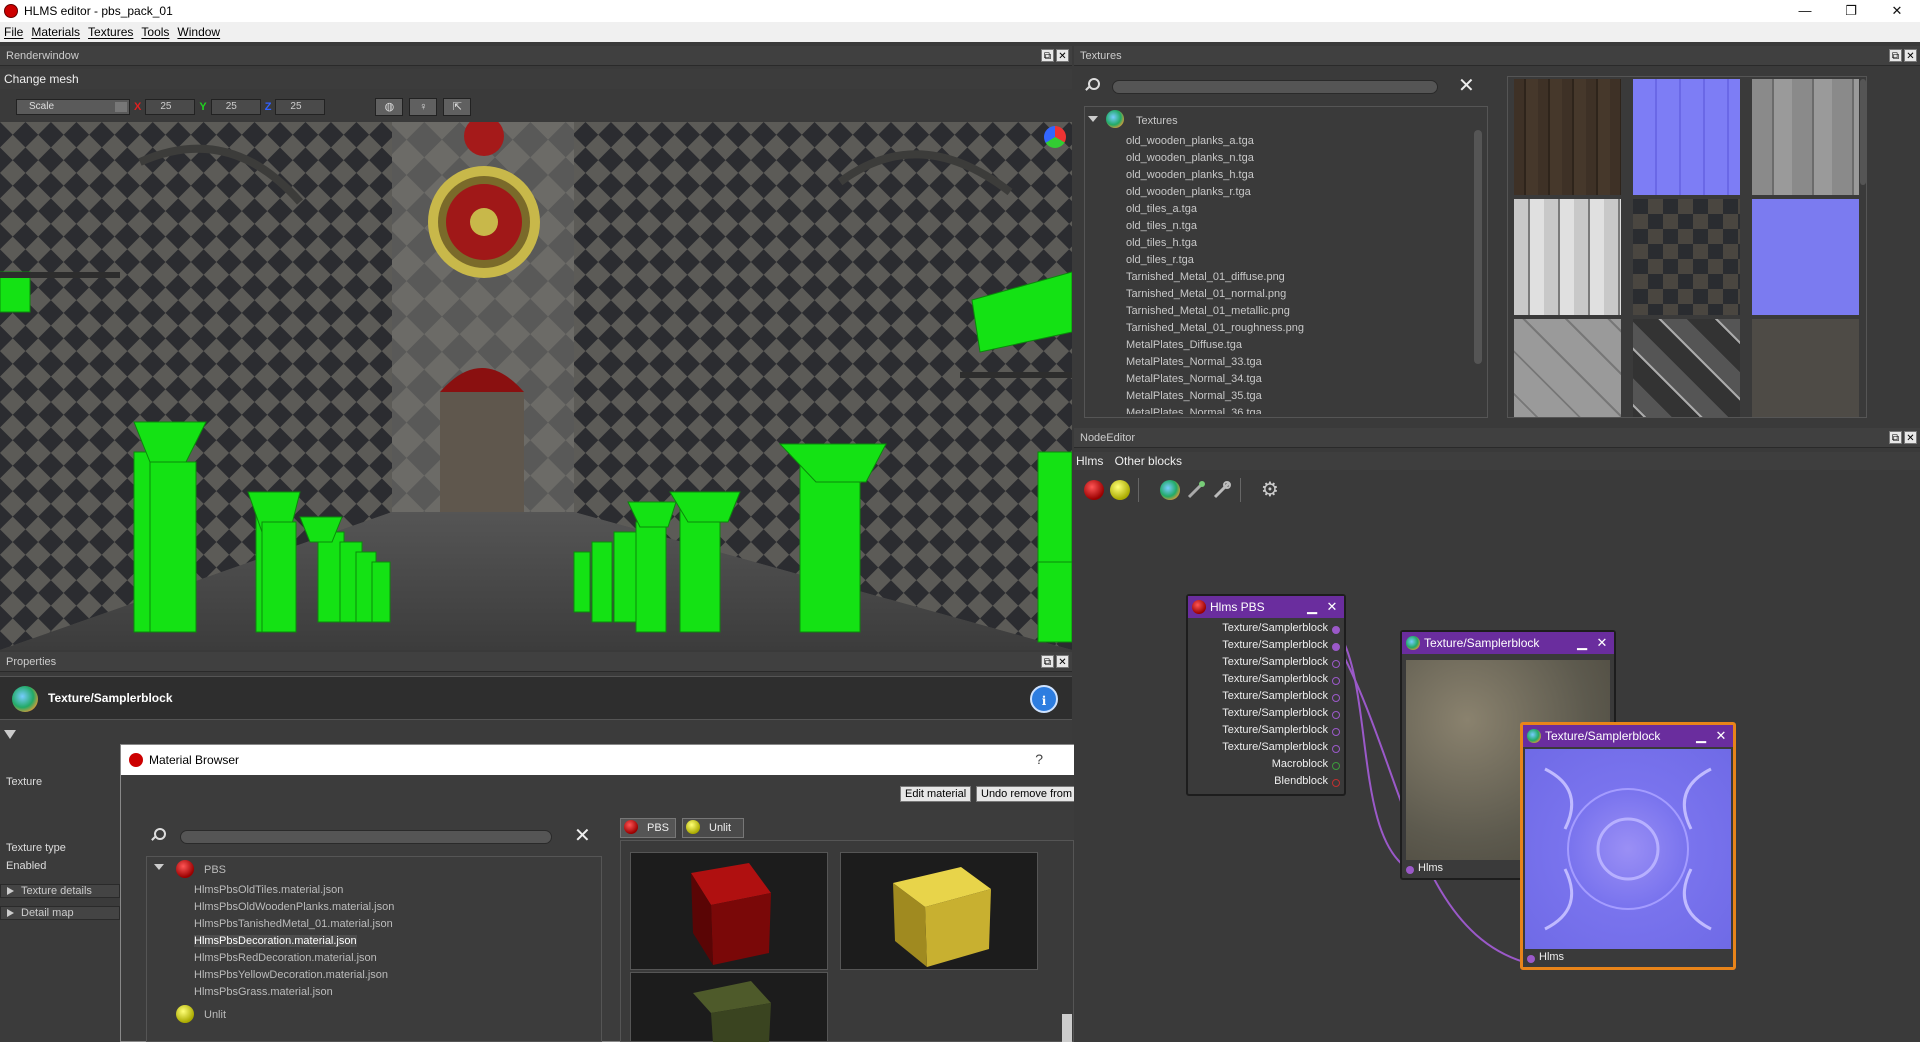 The image size is (1920, 1042). I want to click on add-samplerblock-icon, so click(1196, 490).